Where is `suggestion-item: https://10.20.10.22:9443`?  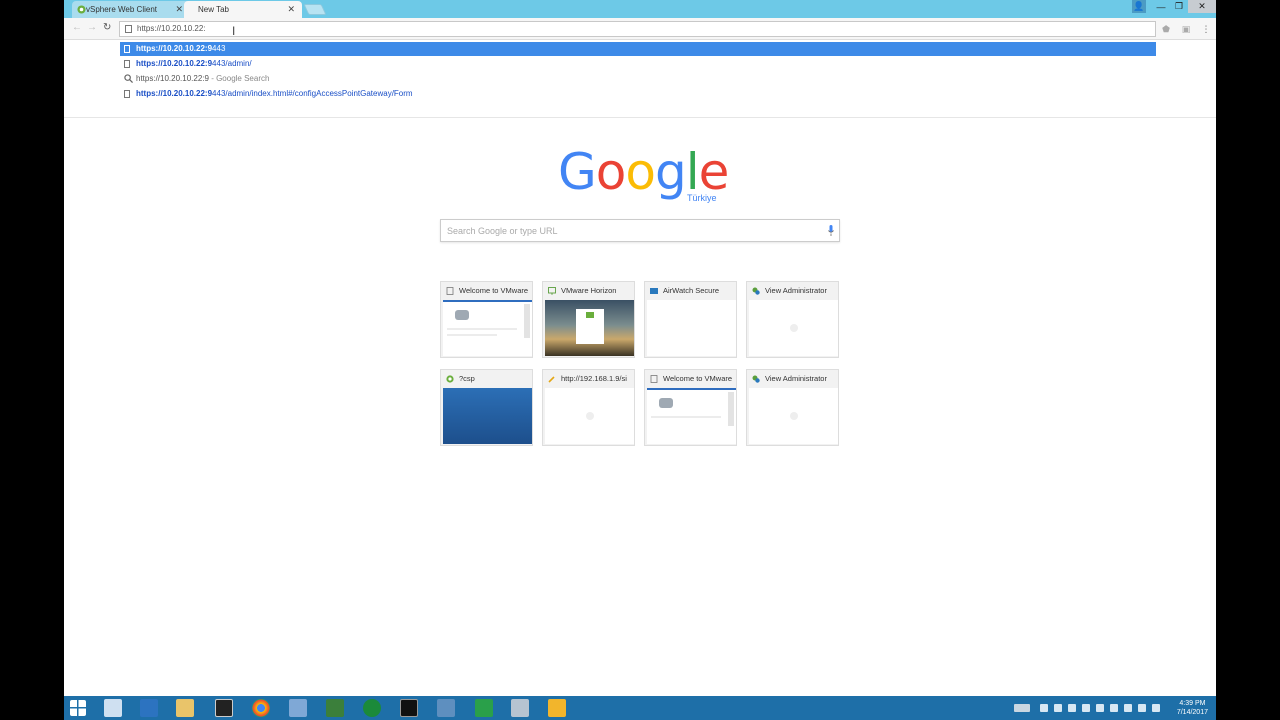 suggestion-item: https://10.20.10.22:9443 is located at coordinates (638, 49).